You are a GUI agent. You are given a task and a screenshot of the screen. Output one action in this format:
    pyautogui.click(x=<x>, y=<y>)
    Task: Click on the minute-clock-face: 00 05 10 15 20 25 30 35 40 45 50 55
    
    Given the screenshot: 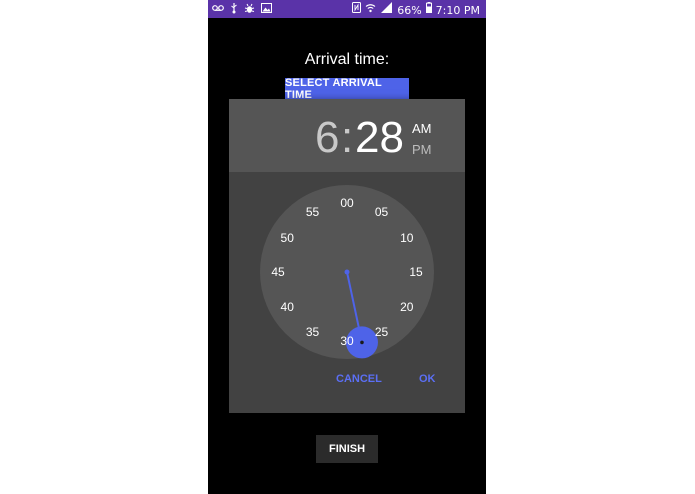 What is the action you would take?
    pyautogui.click(x=347, y=272)
    